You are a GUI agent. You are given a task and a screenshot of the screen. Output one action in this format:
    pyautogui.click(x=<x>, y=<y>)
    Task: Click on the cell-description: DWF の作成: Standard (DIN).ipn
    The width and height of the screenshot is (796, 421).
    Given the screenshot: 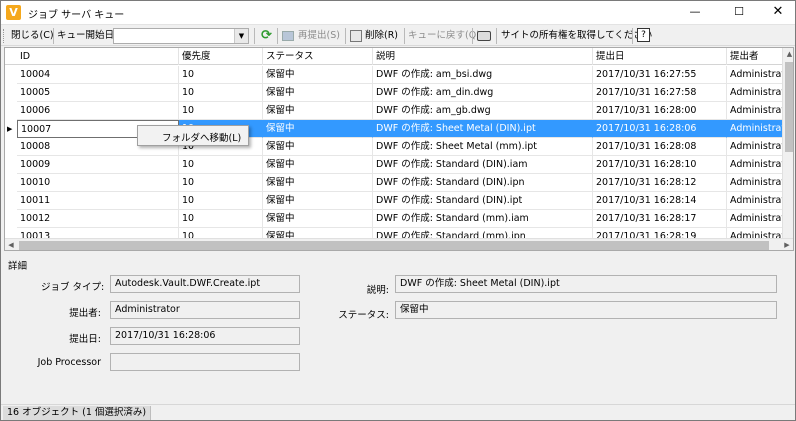 What is the action you would take?
    pyautogui.click(x=483, y=183)
    